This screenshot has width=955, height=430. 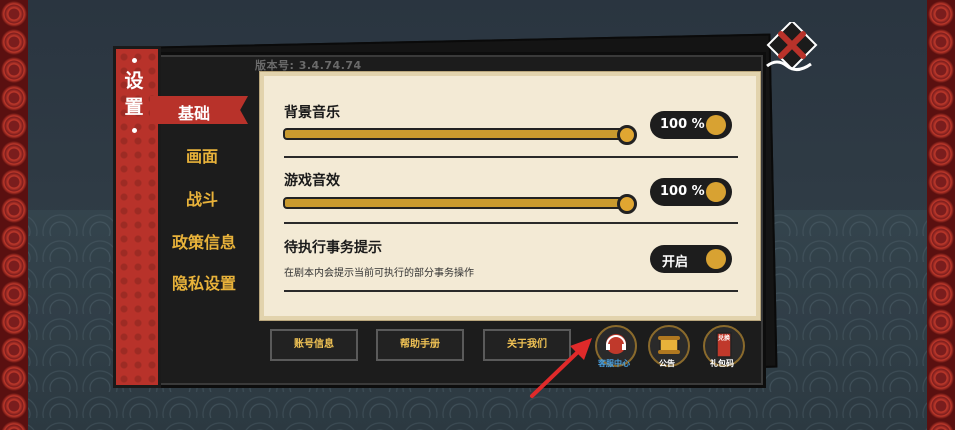 I want to click on bgm-value-pill: 100 %, so click(x=691, y=125).